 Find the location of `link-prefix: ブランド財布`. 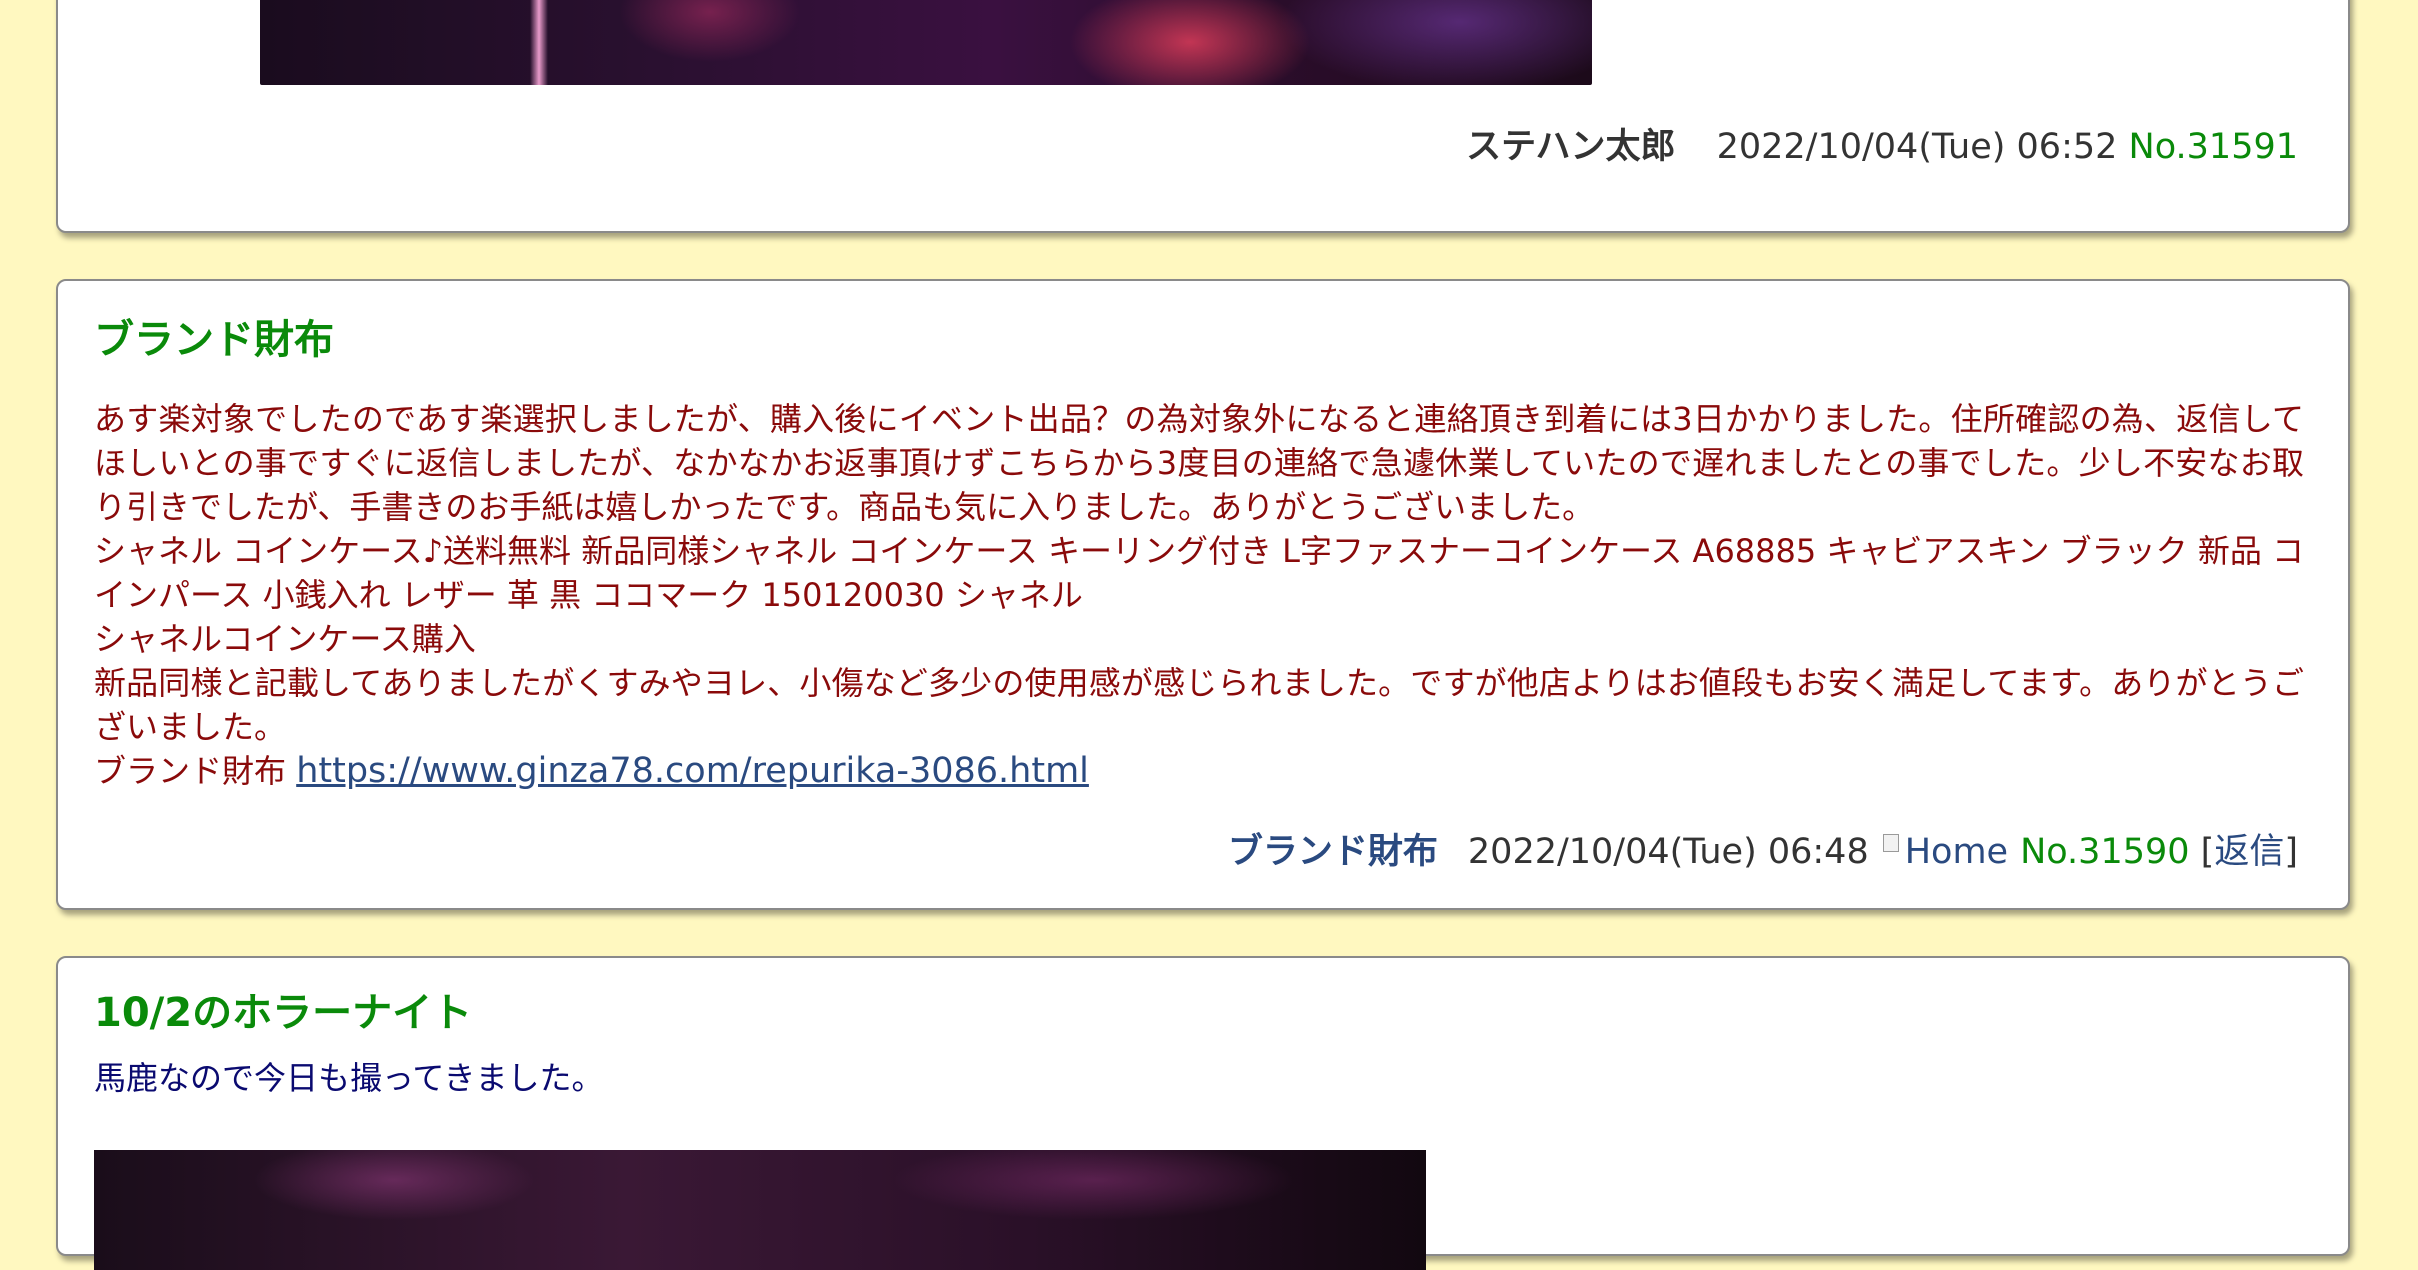

link-prefix: ブランド財布 is located at coordinates (190, 771).